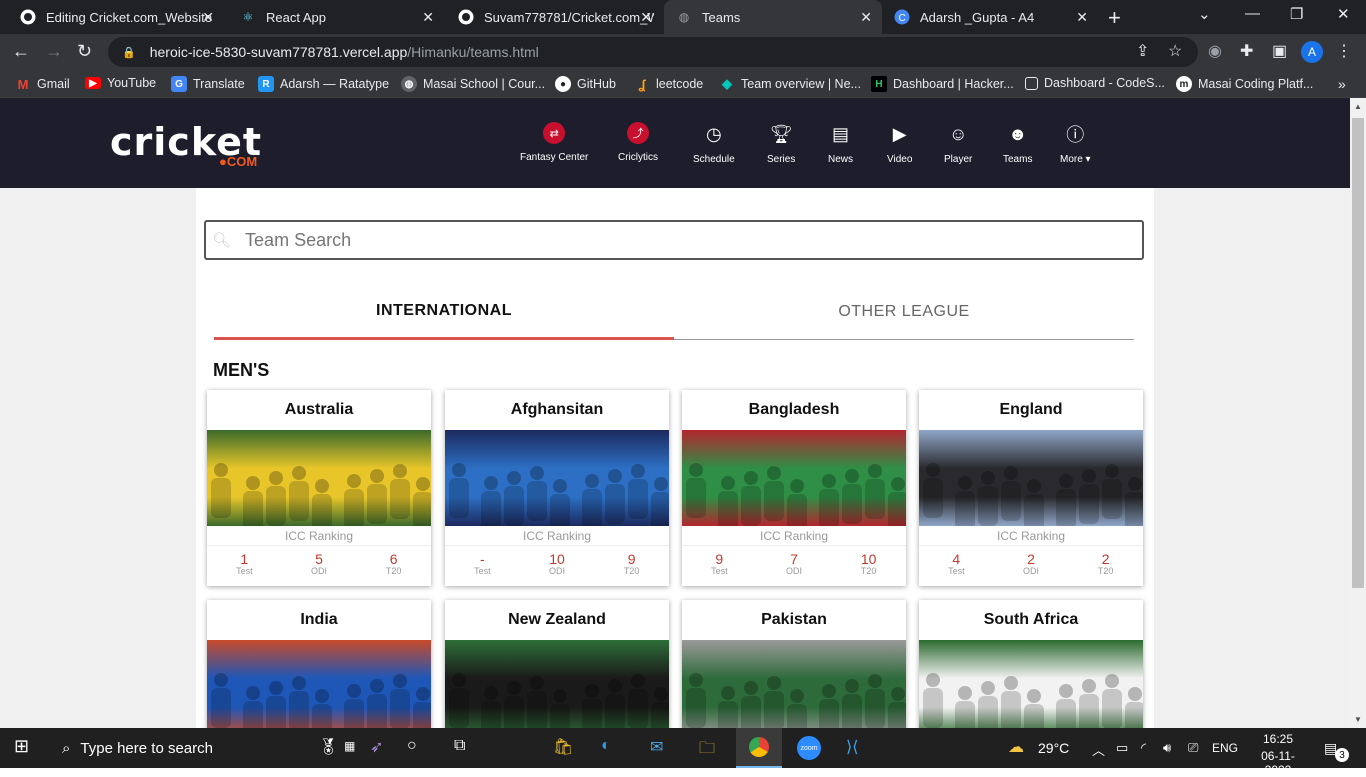  What do you see at coordinates (1031, 664) in the screenshot?
I see `team-card: South Africa` at bounding box center [1031, 664].